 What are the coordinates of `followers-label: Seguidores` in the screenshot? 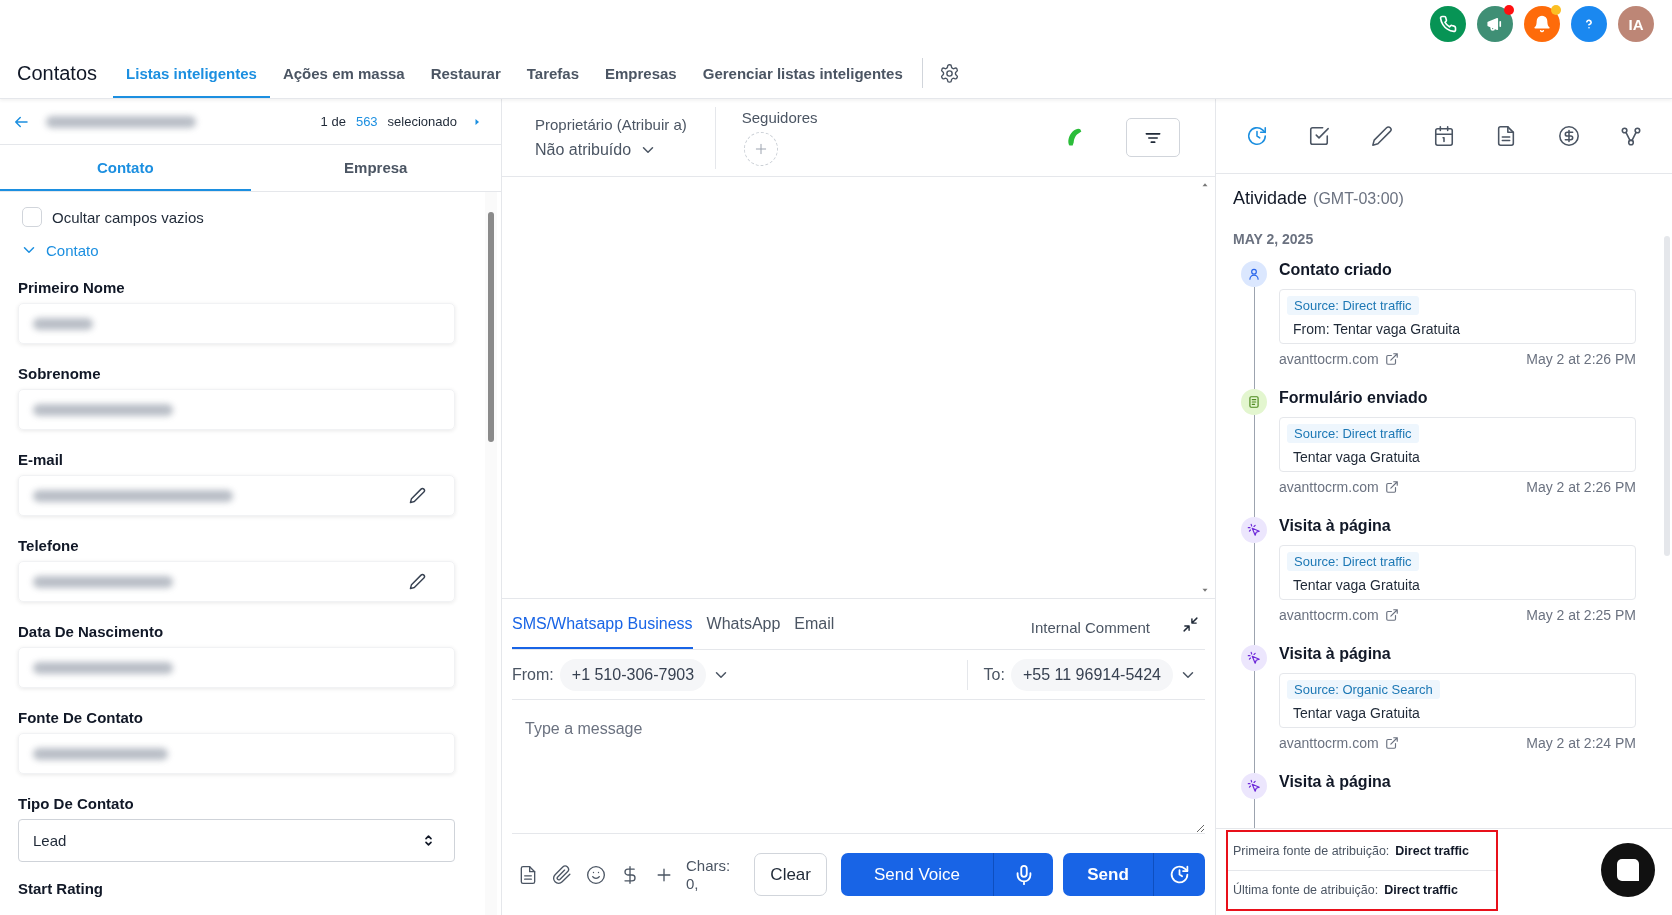 It's located at (779, 117).